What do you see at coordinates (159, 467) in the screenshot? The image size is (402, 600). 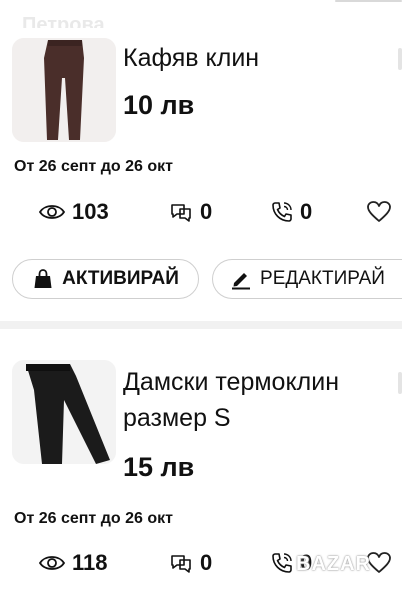 I see `listing-price: 15 лв` at bounding box center [159, 467].